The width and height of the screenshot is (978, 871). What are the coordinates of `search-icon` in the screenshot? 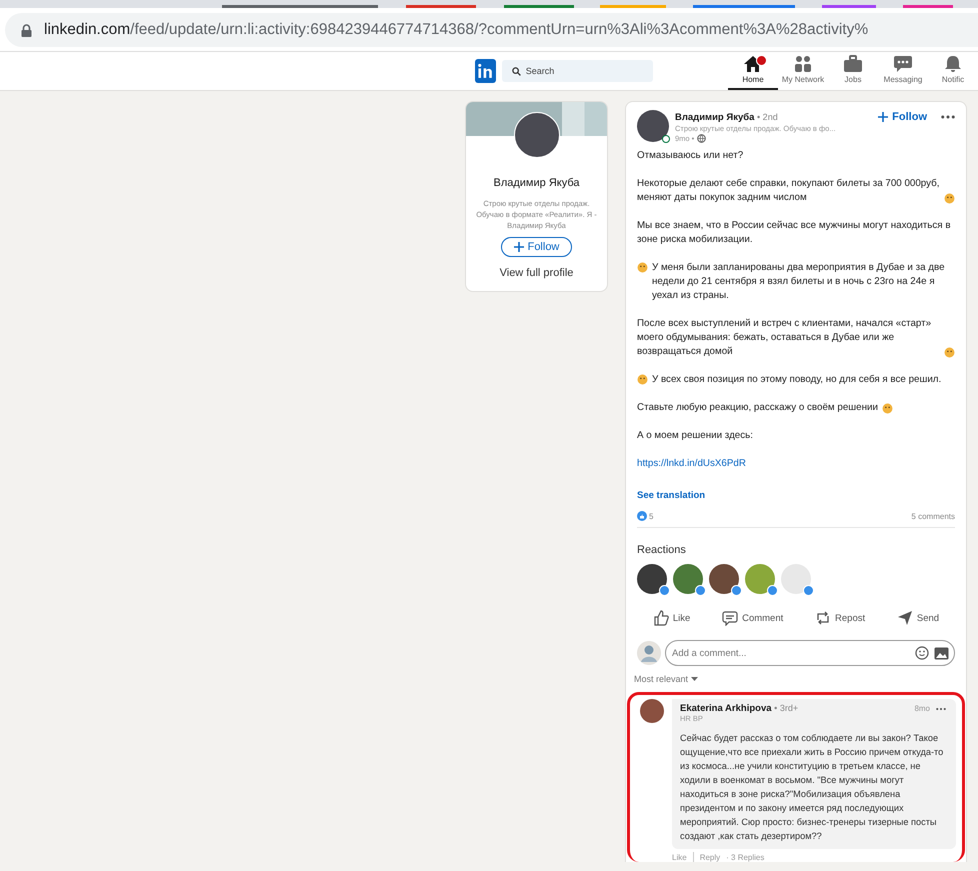 It's located at (516, 71).